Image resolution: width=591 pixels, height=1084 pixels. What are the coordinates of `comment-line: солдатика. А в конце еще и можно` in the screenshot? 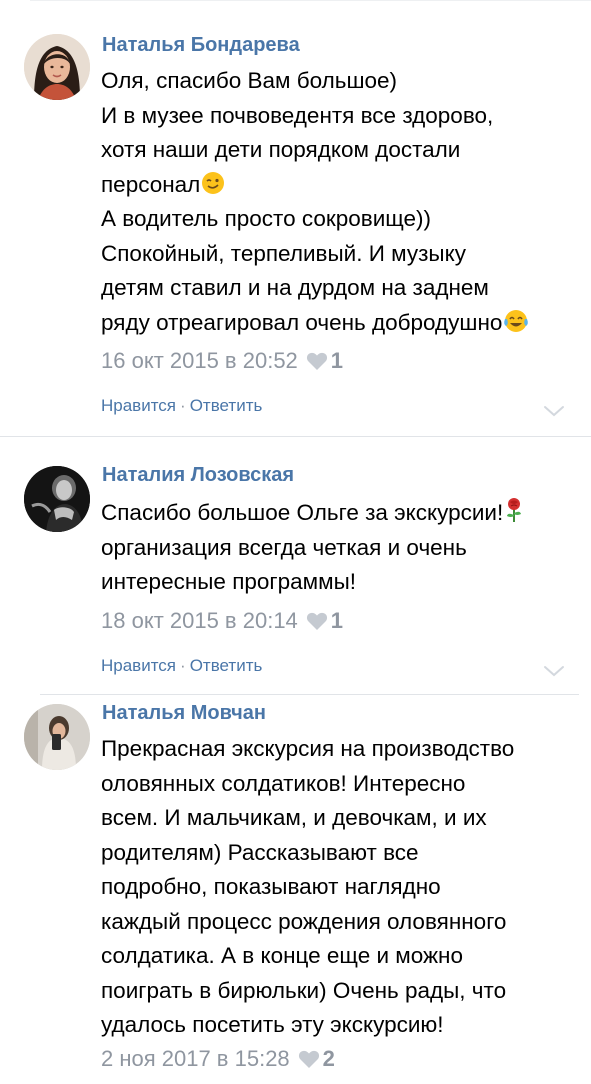 It's located at (282, 955).